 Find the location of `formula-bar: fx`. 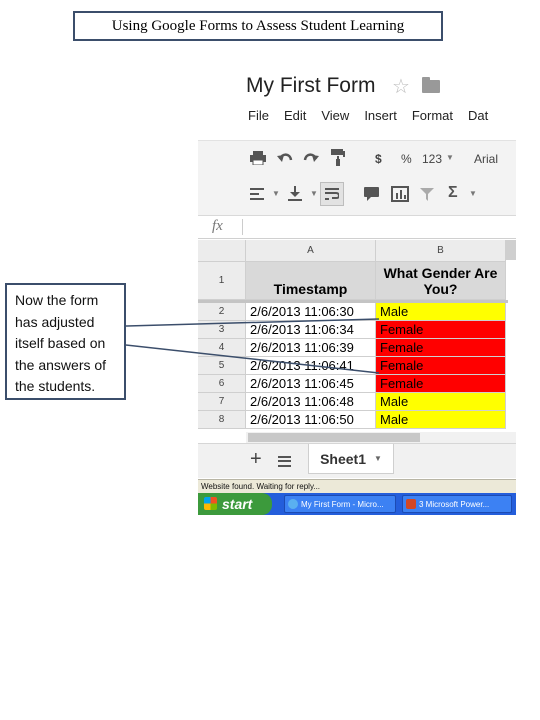

formula-bar: fx is located at coordinates (357, 227).